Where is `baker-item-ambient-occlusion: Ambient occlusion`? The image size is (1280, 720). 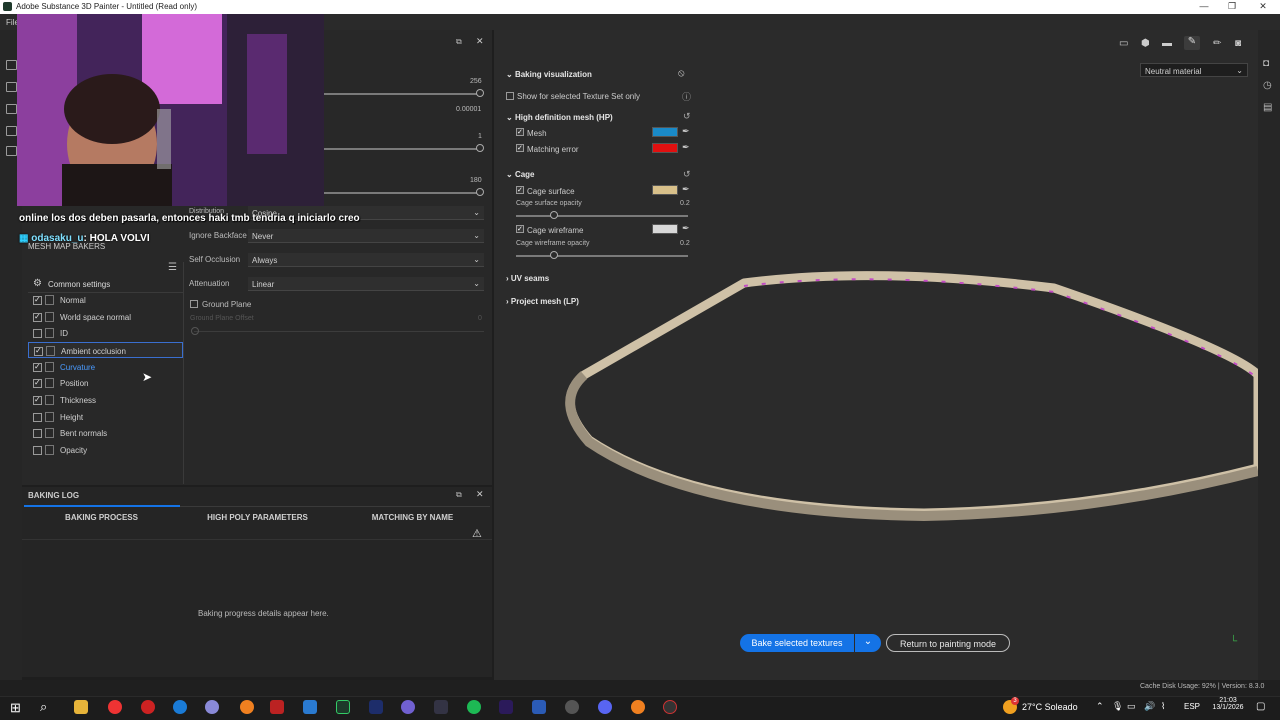
baker-item-ambient-occlusion: Ambient occlusion is located at coordinates (105, 350).